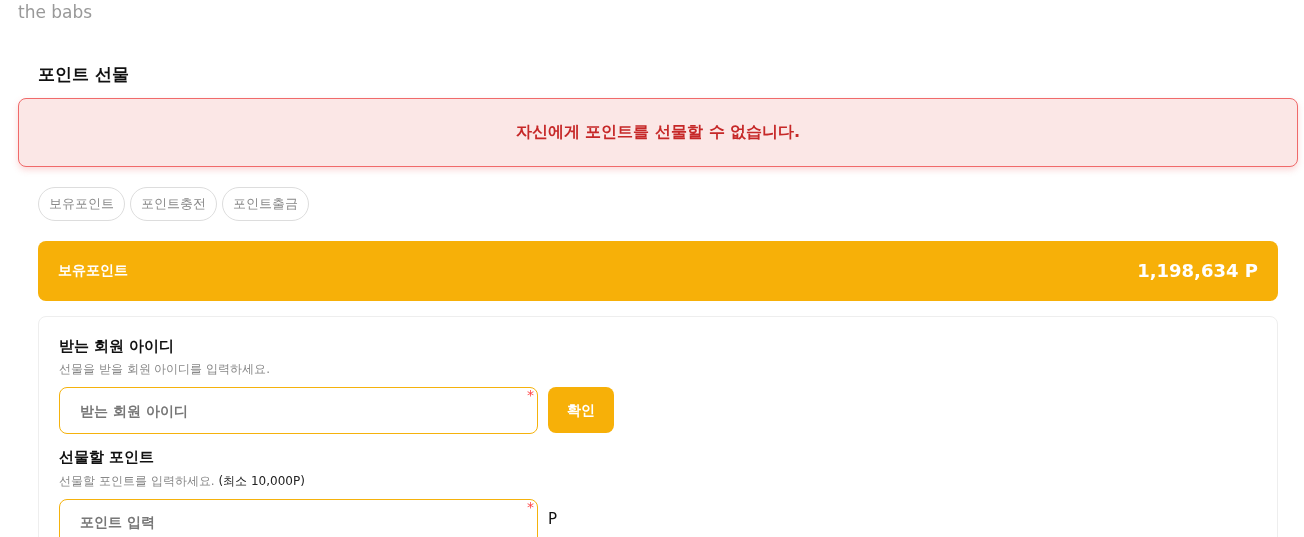 This screenshot has height=537, width=1304. What do you see at coordinates (261, 481) in the screenshot?
I see `minimum-note: (최소 10,000P)` at bounding box center [261, 481].